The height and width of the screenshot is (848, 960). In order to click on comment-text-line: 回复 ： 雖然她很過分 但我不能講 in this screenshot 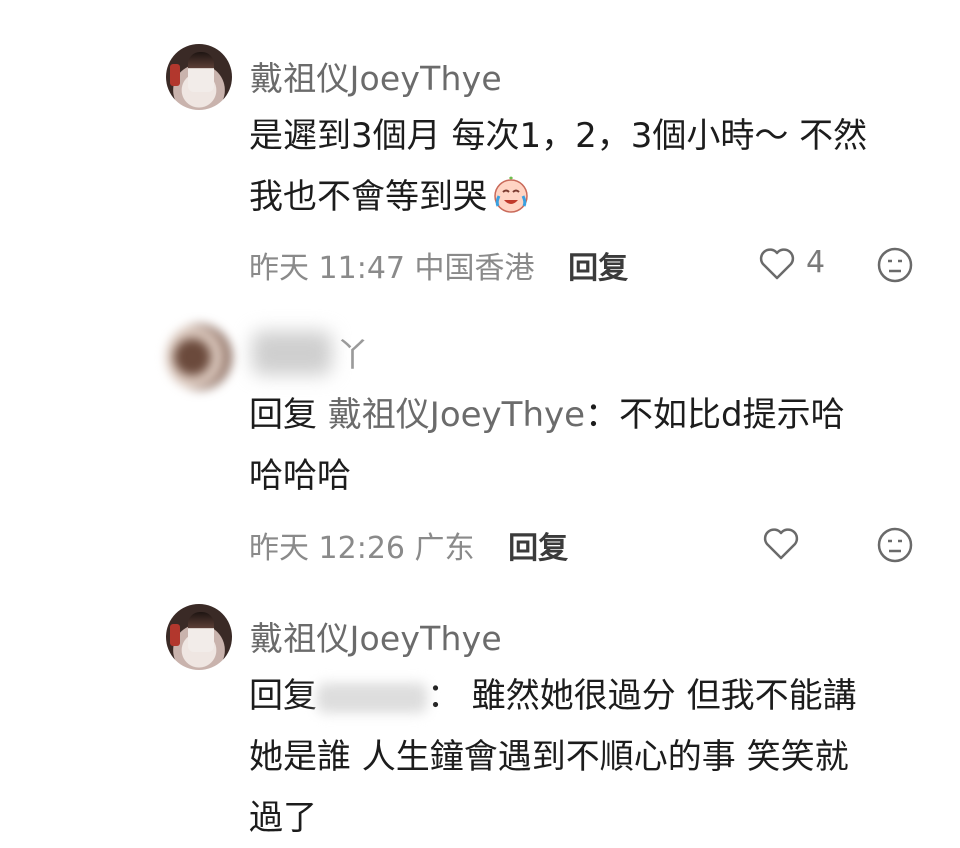, I will do `click(553, 696)`.